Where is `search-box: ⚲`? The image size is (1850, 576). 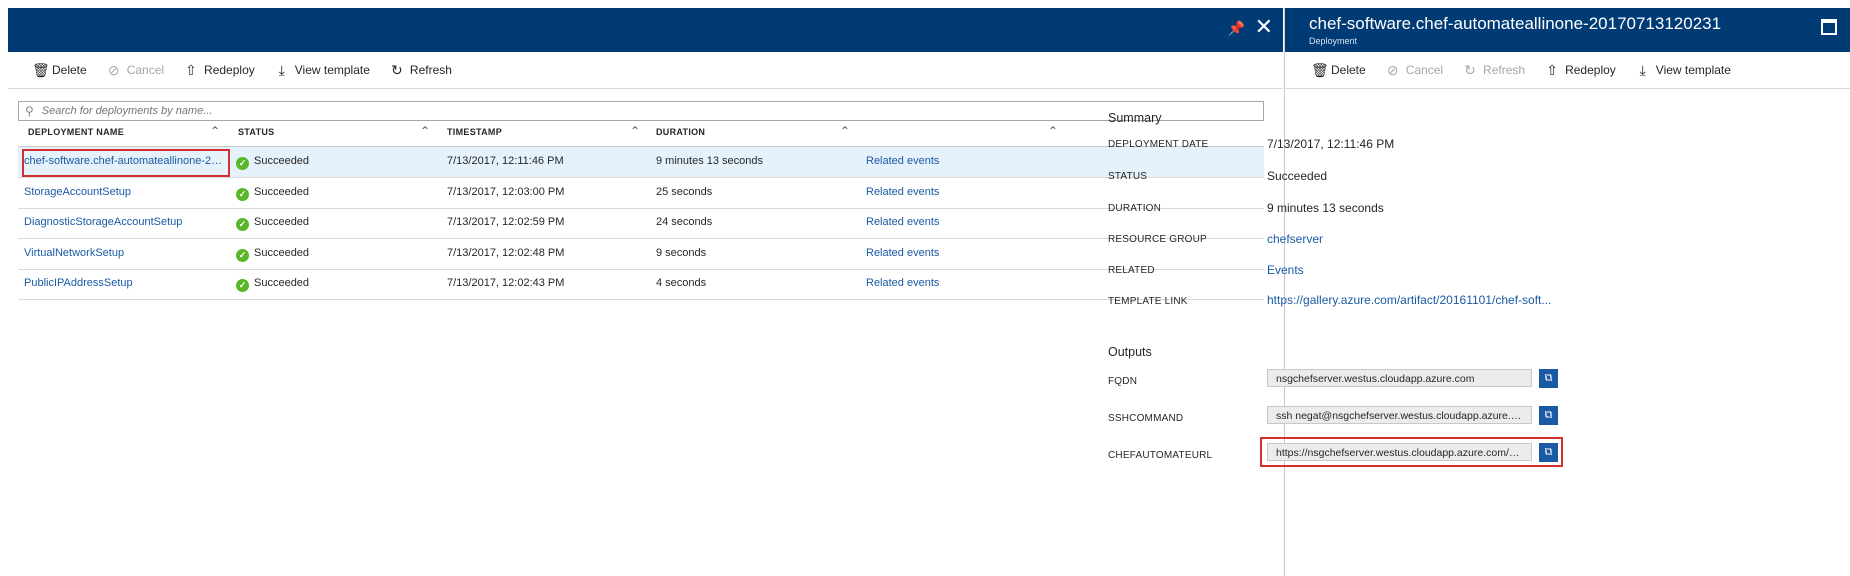
search-box: ⚲ is located at coordinates (641, 111).